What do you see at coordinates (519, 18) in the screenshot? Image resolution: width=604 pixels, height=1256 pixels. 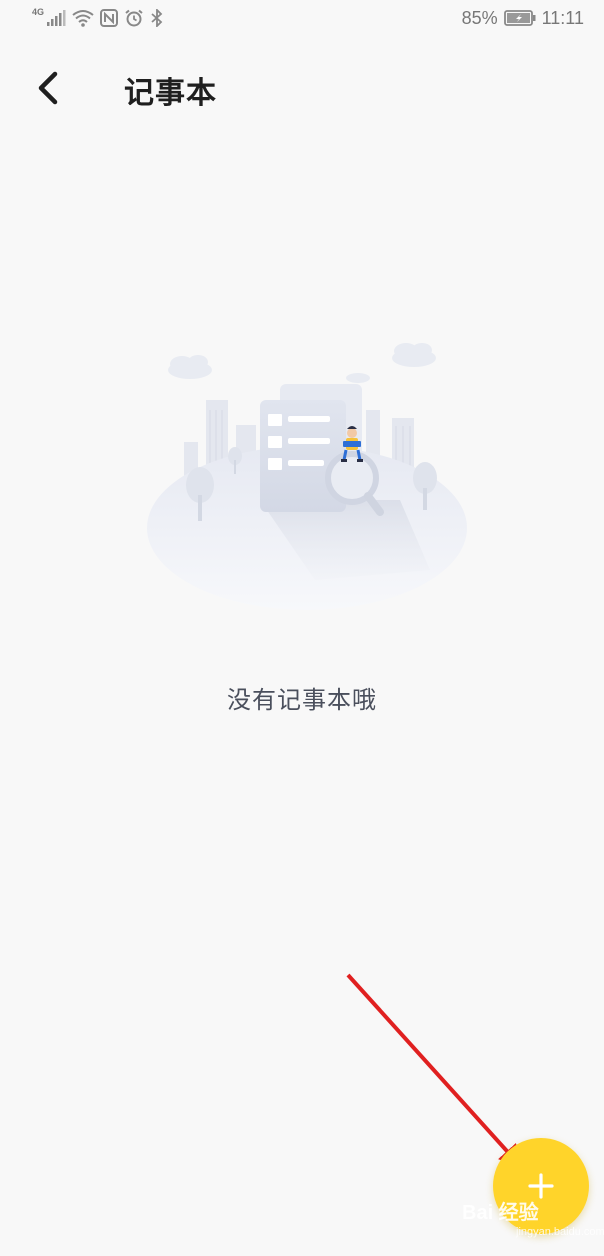 I see `battery-icon` at bounding box center [519, 18].